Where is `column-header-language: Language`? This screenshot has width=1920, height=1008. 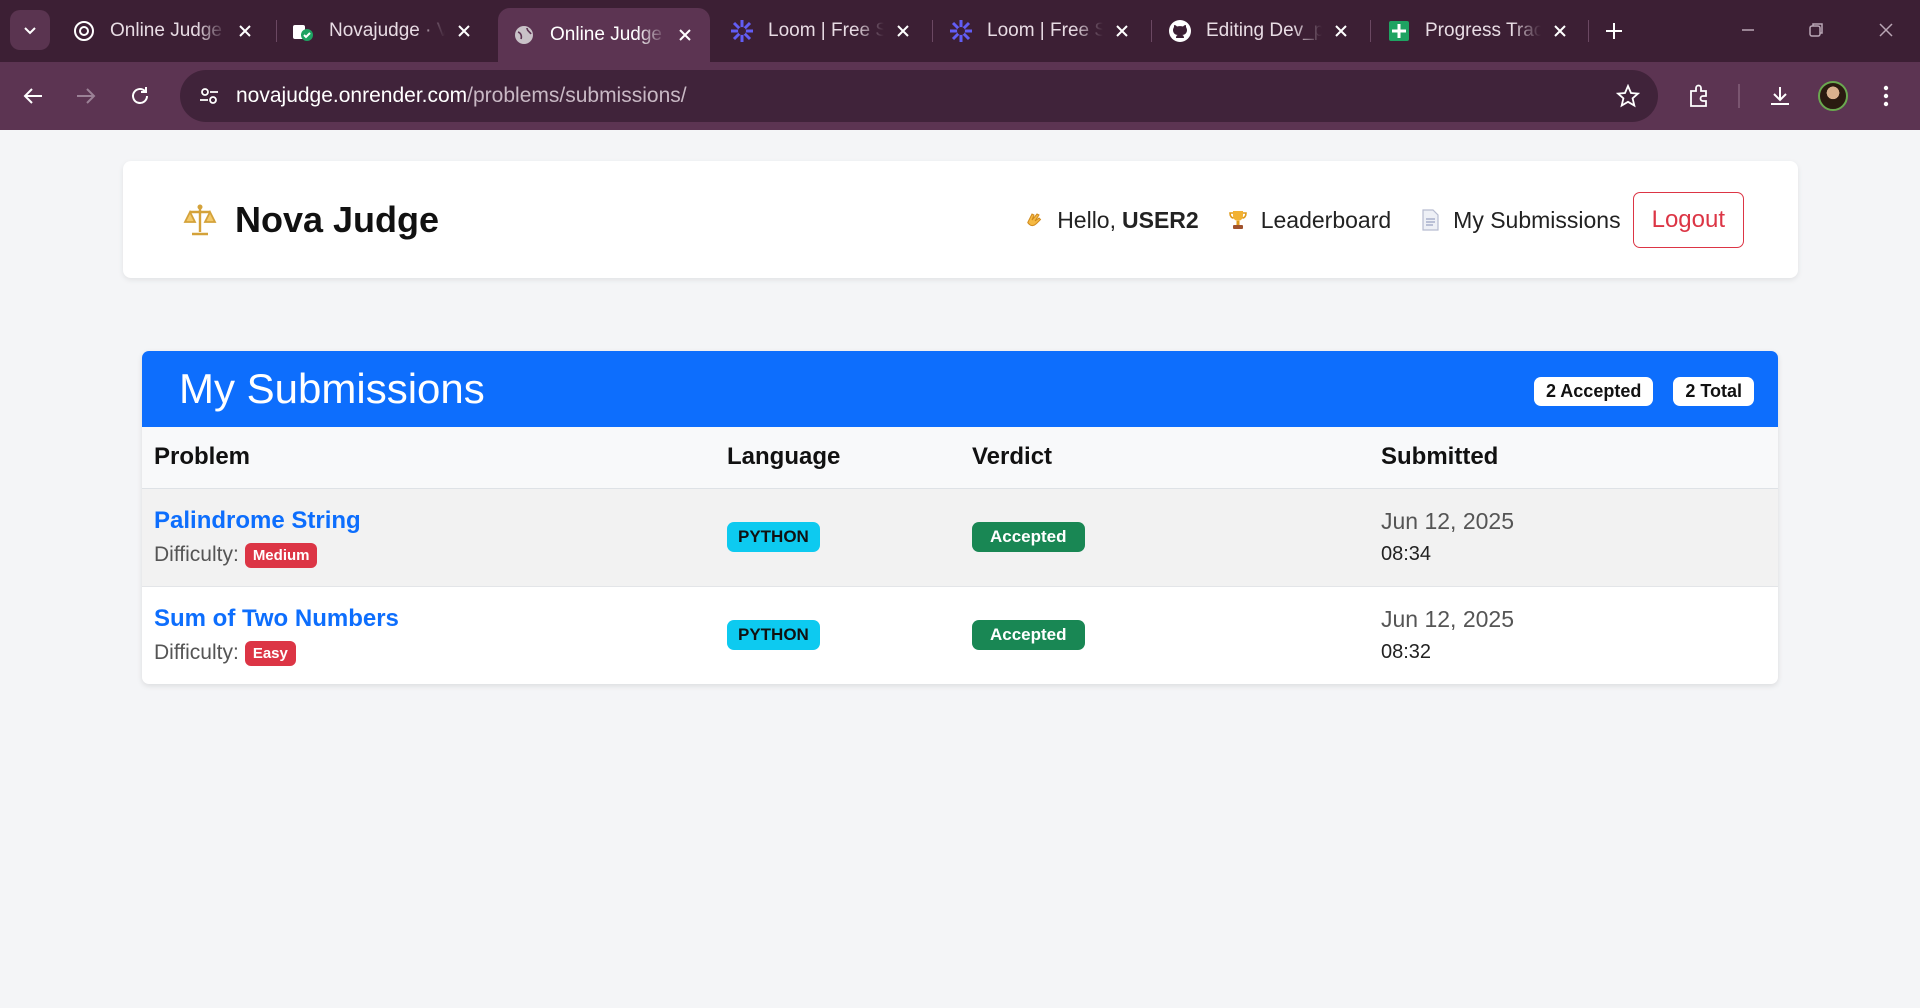
column-header-language: Language is located at coordinates (784, 457).